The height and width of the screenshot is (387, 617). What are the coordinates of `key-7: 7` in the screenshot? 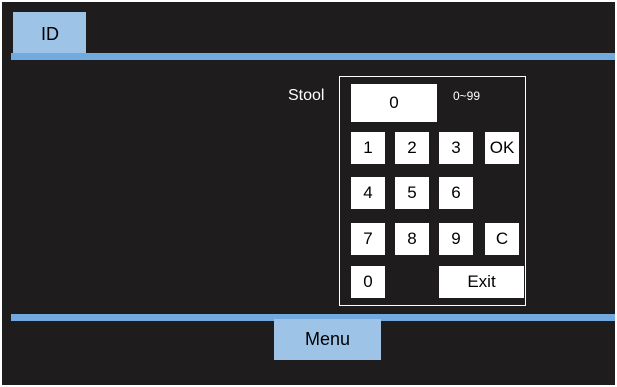 It's located at (368, 239).